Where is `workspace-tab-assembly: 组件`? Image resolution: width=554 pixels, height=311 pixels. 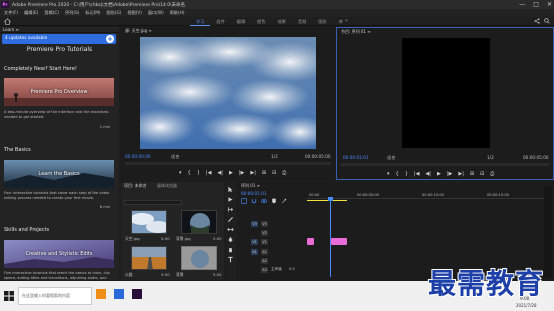 workspace-tab-assembly: 组件 is located at coordinates (220, 21).